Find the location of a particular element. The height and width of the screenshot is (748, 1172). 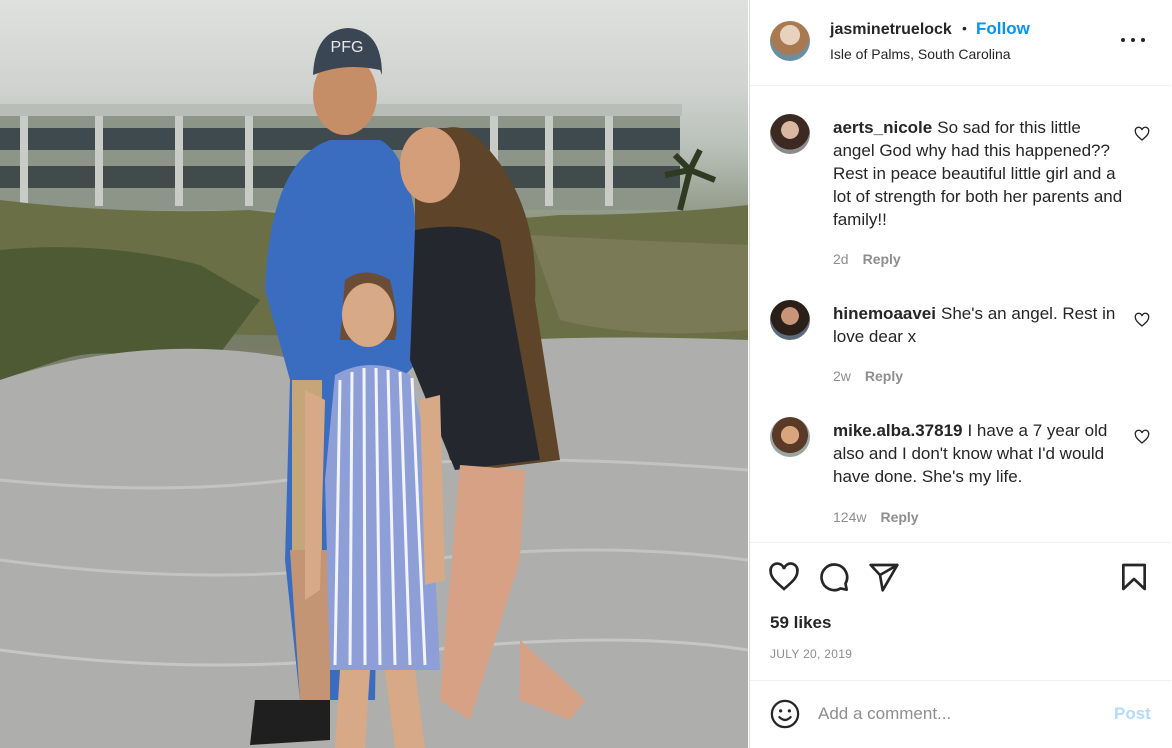

comment-meta: 2w Reply is located at coordinates (868, 376).